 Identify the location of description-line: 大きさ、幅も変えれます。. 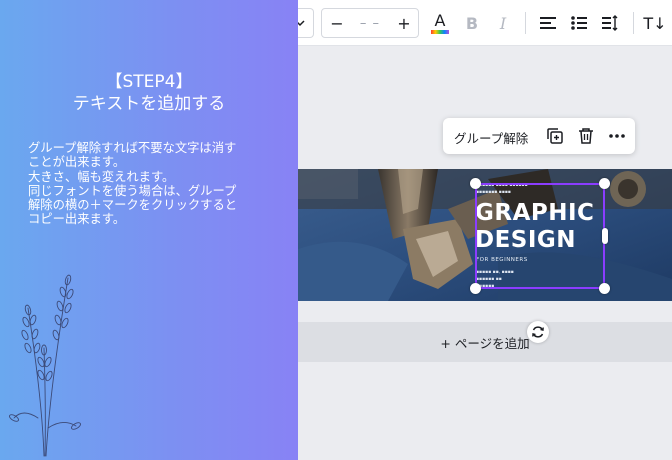
(101, 176).